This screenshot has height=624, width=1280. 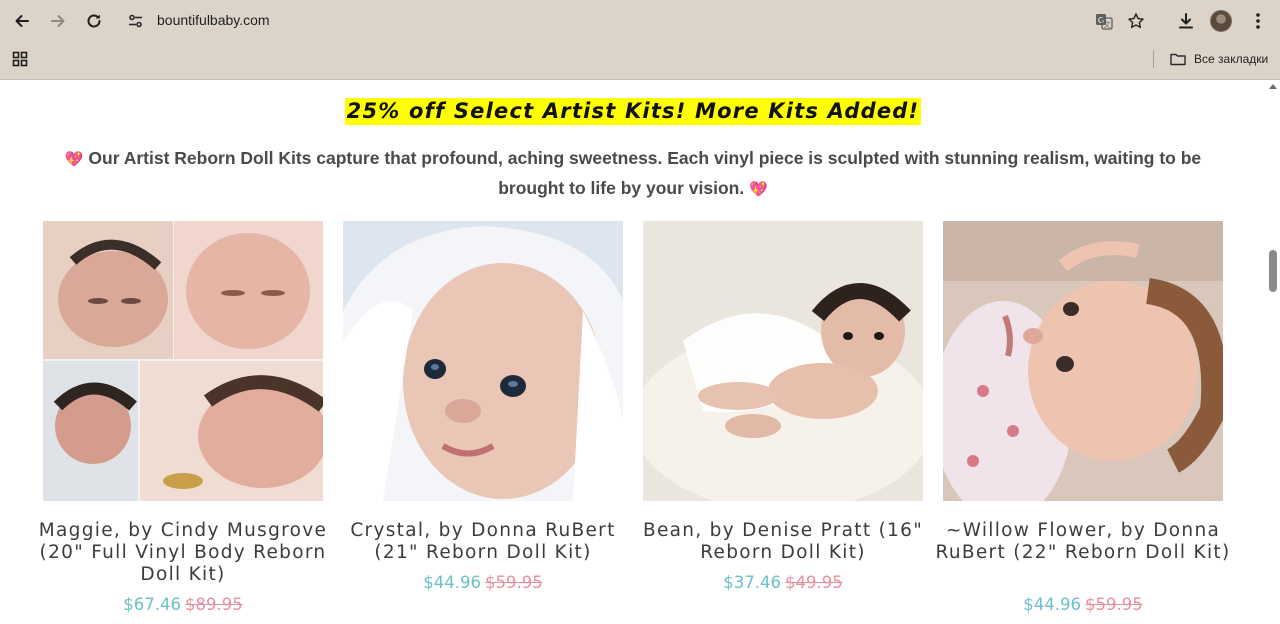 What do you see at coordinates (640, 21) in the screenshot?
I see `browser-toolbar: bountifulbaby.com G文` at bounding box center [640, 21].